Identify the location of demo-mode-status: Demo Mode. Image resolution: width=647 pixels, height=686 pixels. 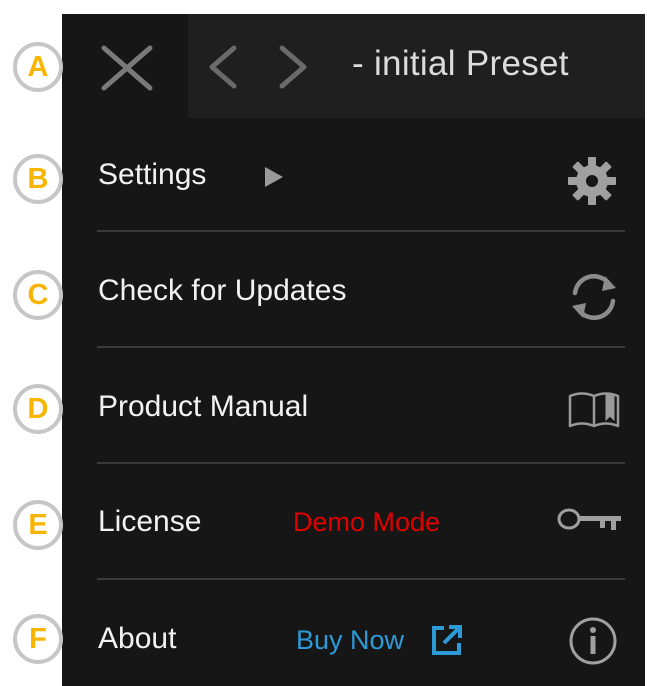
(367, 522).